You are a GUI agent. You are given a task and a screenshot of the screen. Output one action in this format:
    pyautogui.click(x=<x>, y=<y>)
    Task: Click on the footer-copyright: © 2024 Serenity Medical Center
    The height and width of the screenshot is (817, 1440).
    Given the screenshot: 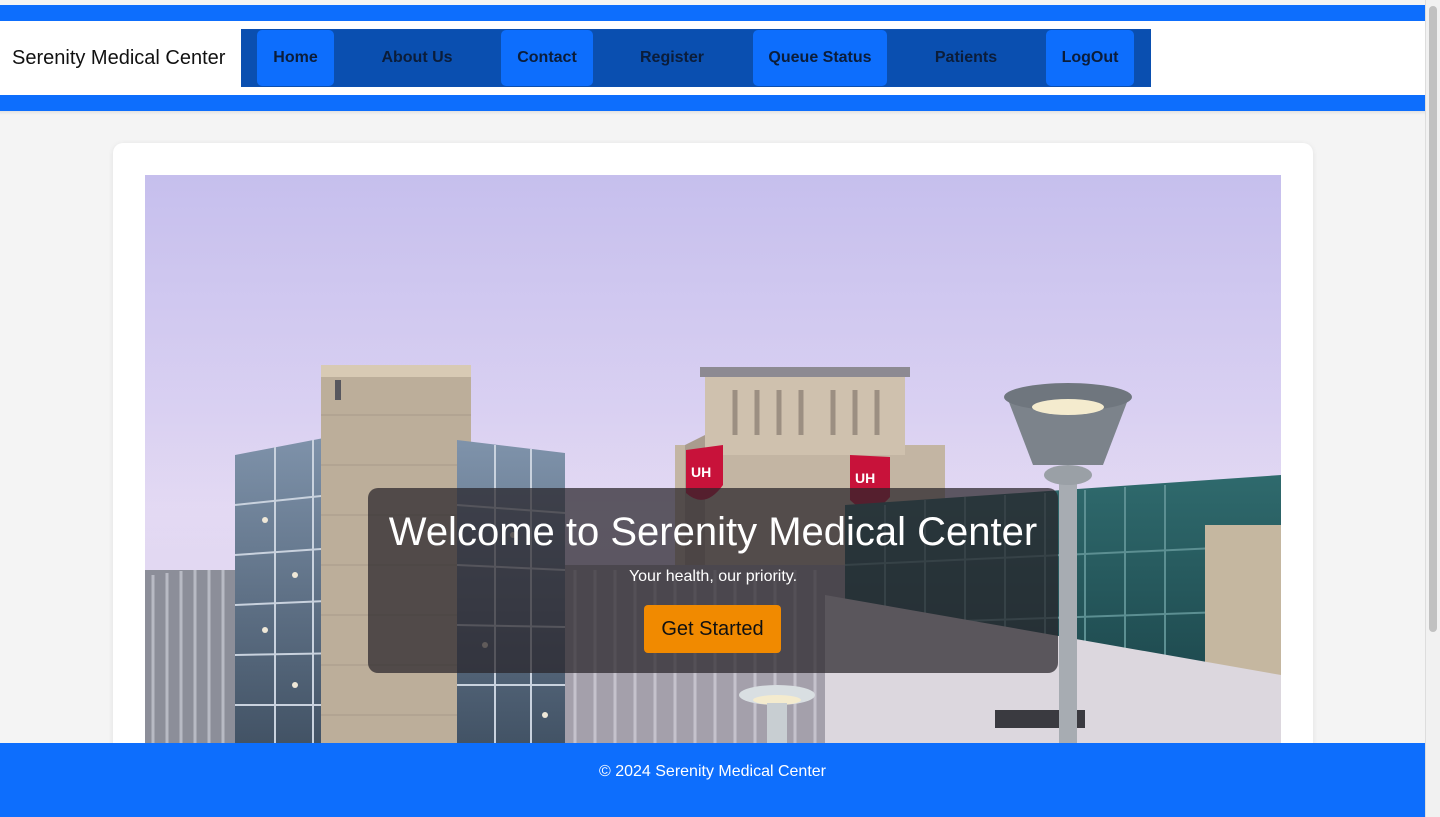 What is the action you would take?
    pyautogui.click(x=712, y=771)
    